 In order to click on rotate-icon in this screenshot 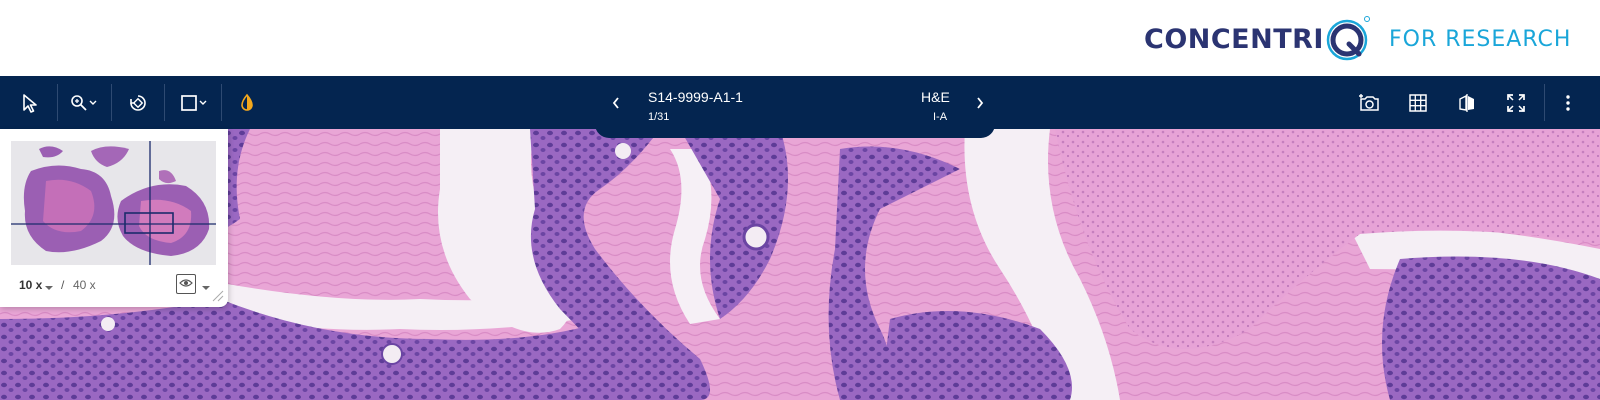, I will do `click(138, 103)`.